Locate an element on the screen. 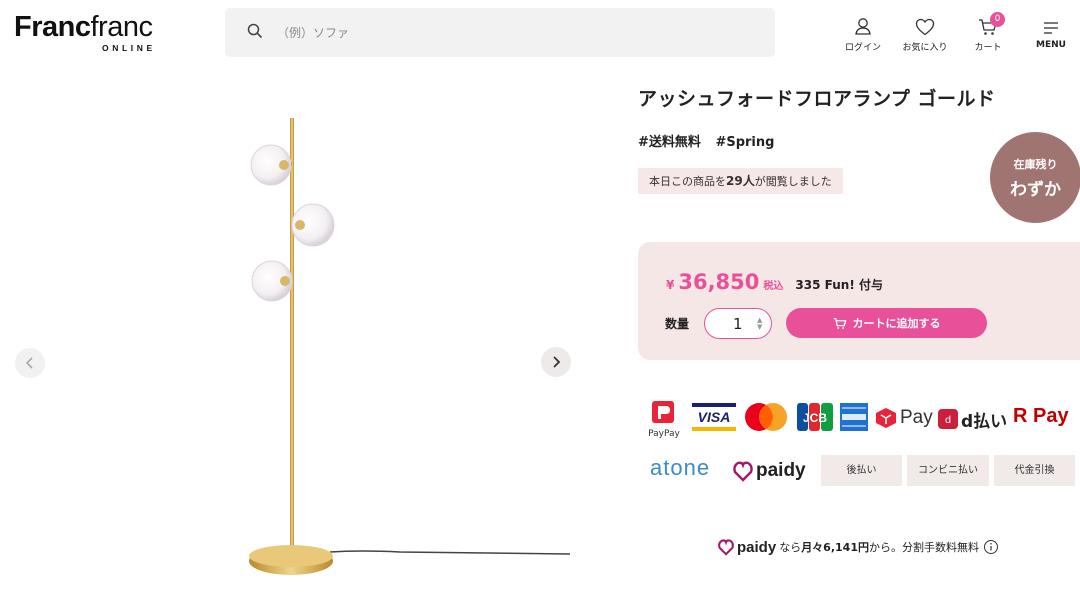 The width and height of the screenshot is (1080, 593). quantity-value: 1 is located at coordinates (738, 324).